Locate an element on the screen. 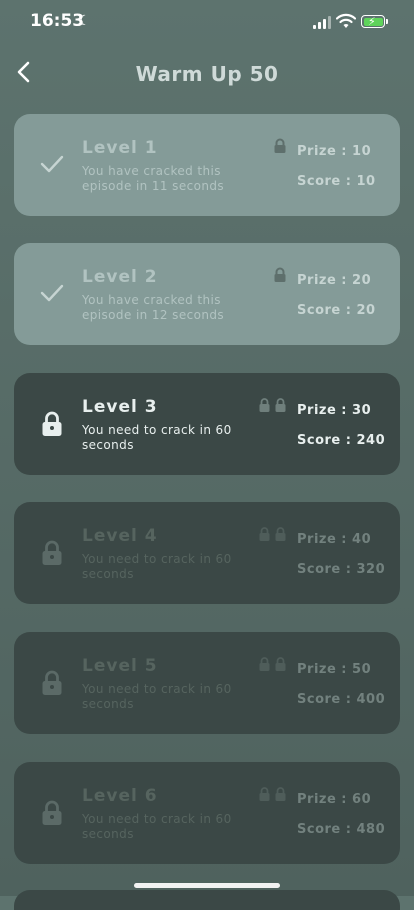  nav-header: Warm Up 50 is located at coordinates (207, 74).